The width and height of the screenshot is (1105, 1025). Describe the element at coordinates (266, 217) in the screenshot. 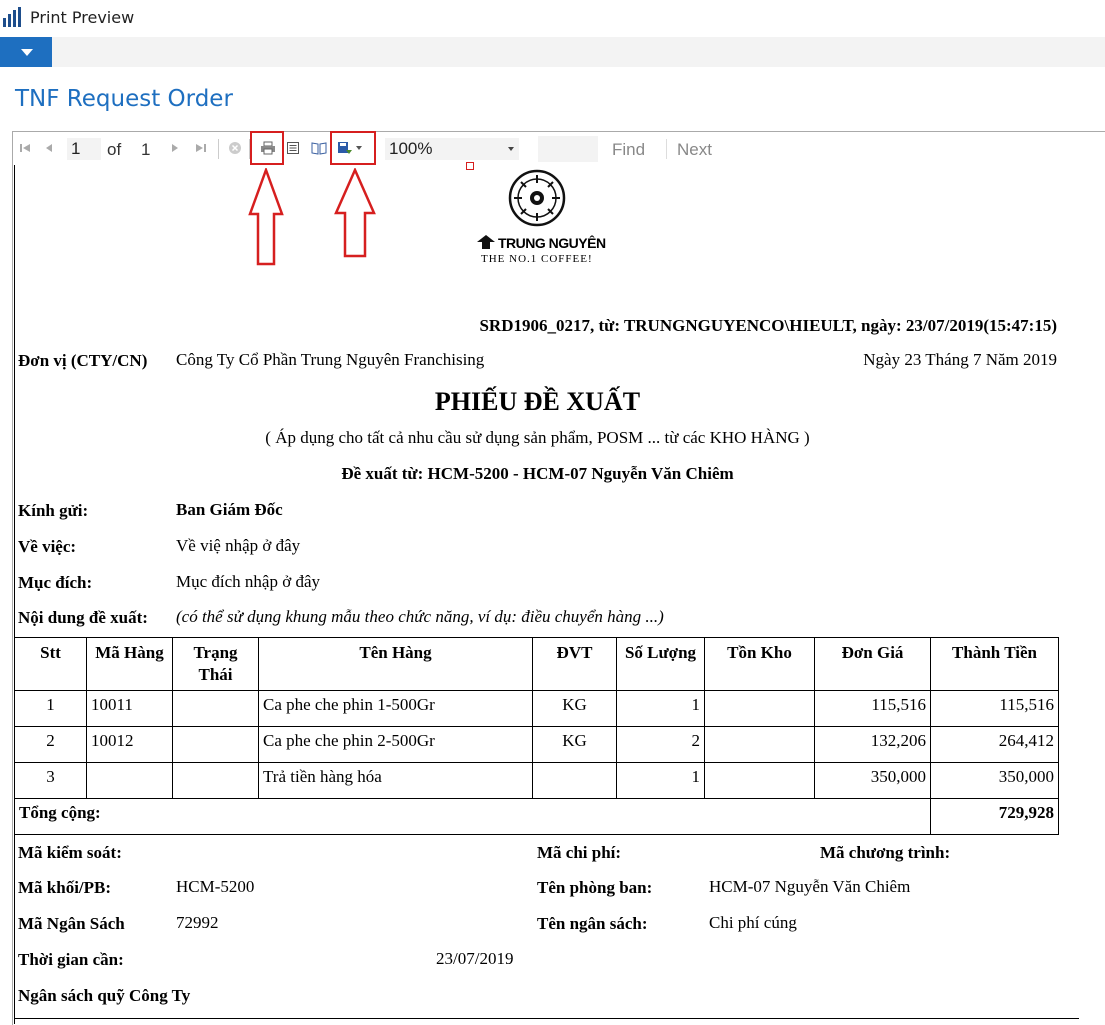

I see `arrow-up-print-annotation` at that location.